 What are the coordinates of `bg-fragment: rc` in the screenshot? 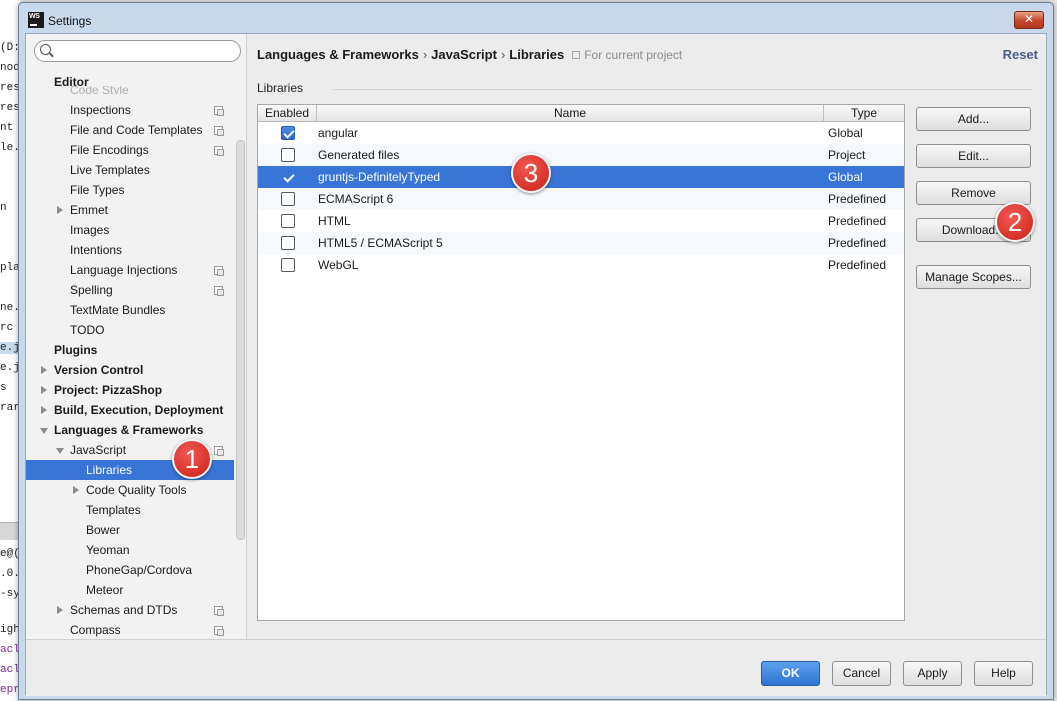 It's located at (7, 328).